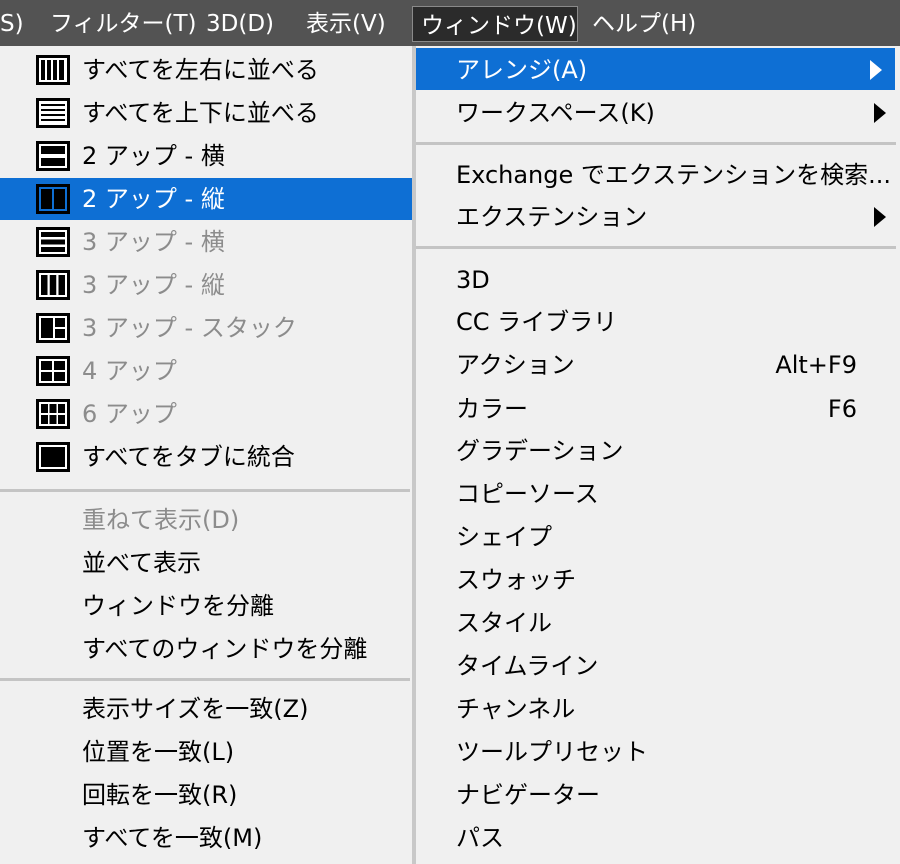 This screenshot has height=864, width=900. Describe the element at coordinates (658, 665) in the screenshot. I see `menu-item-timeline: タイムライン` at that location.